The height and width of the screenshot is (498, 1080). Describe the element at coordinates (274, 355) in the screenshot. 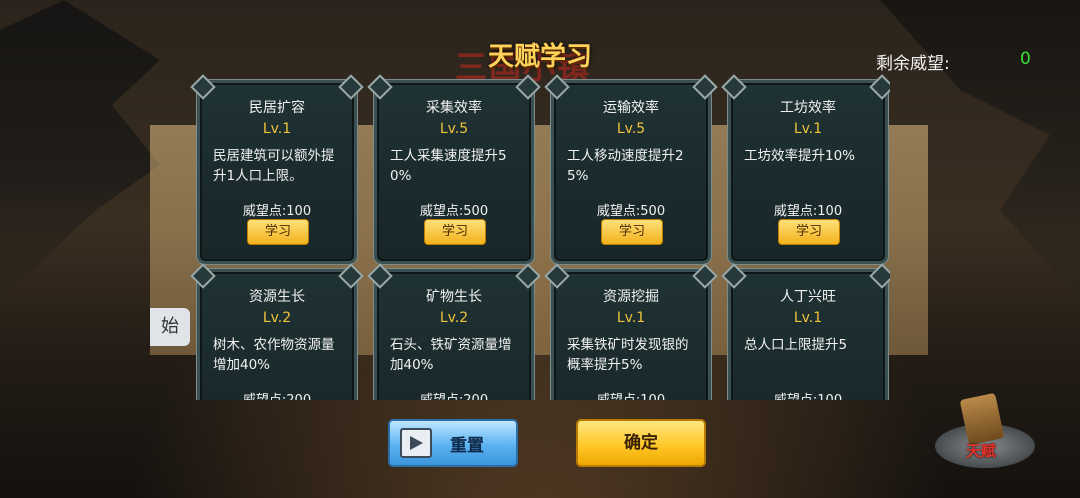

I see `talent-description: 树木、农作物资源量增加40%` at that location.